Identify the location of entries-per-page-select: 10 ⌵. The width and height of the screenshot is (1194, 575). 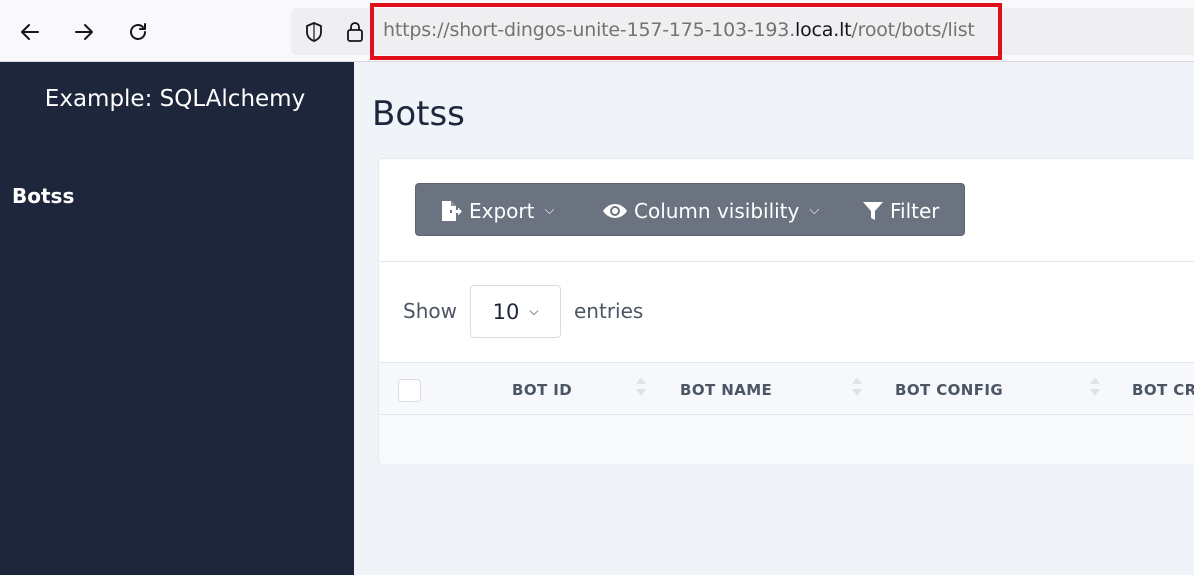
(515, 311).